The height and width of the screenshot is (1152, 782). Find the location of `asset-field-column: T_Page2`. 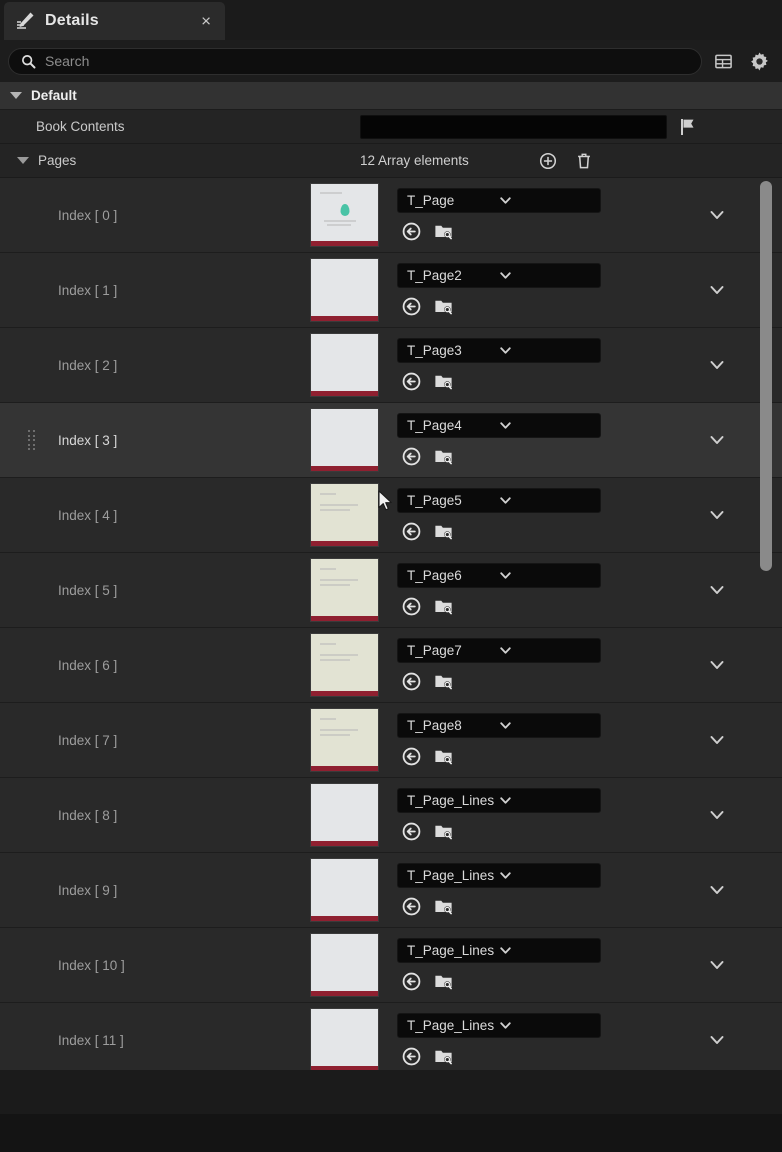

asset-field-column: T_Page2 is located at coordinates (501, 290).